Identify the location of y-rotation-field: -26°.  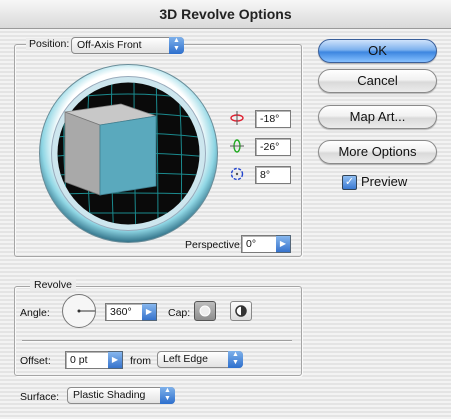
(273, 147).